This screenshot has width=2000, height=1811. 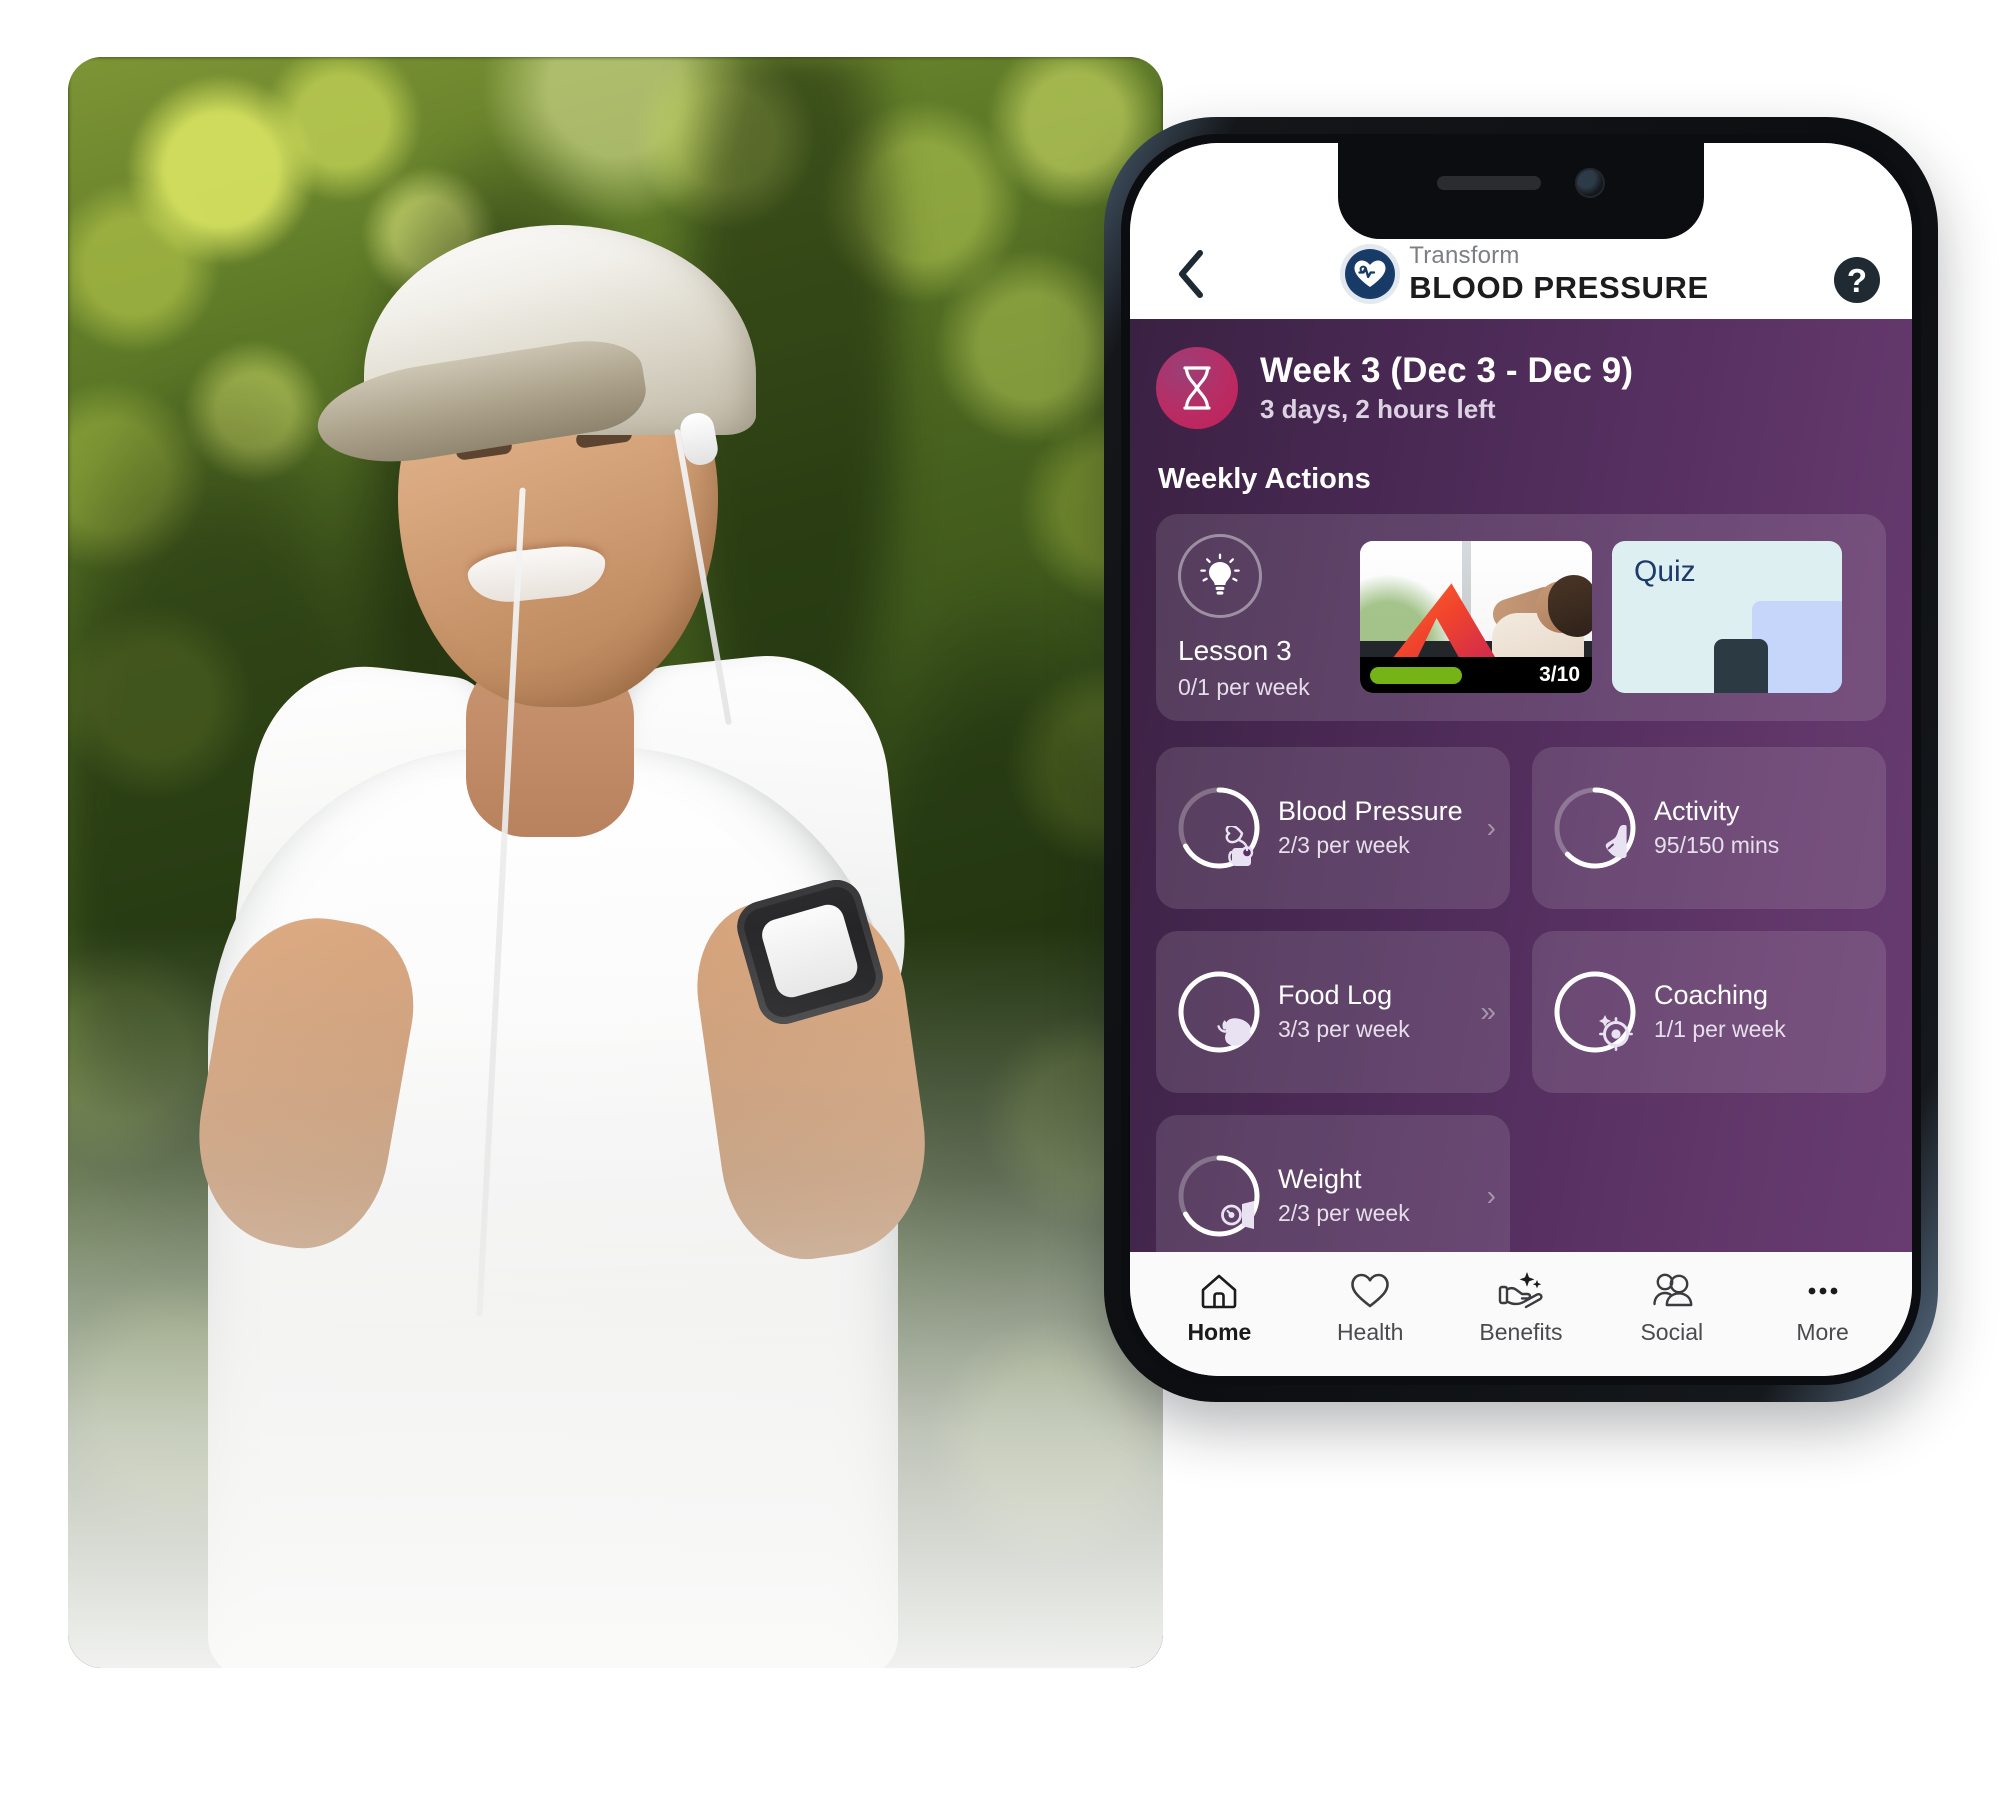 I want to click on brand-top-line: Transform, so click(x=1464, y=255).